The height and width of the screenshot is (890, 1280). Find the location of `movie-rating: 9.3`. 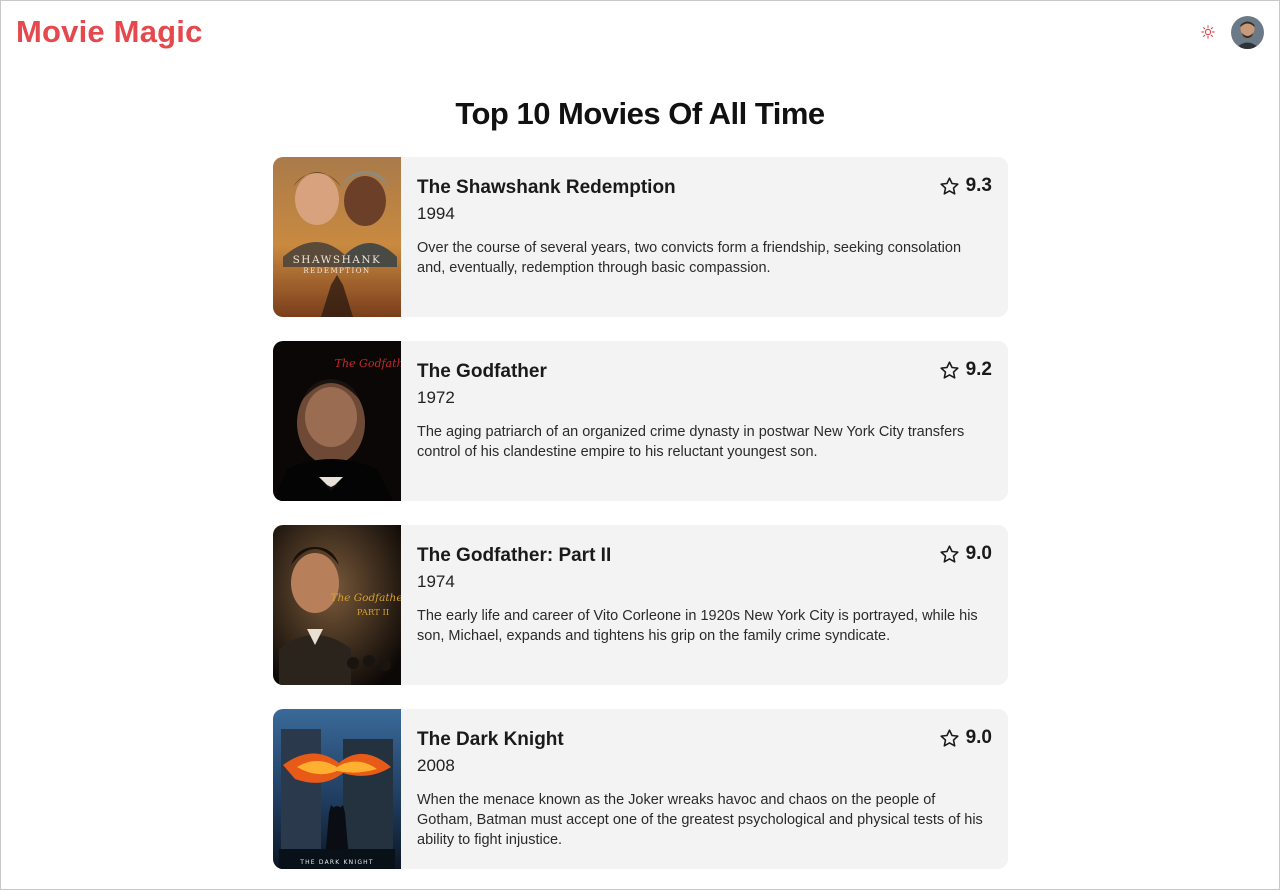

movie-rating: 9.3 is located at coordinates (965, 186).